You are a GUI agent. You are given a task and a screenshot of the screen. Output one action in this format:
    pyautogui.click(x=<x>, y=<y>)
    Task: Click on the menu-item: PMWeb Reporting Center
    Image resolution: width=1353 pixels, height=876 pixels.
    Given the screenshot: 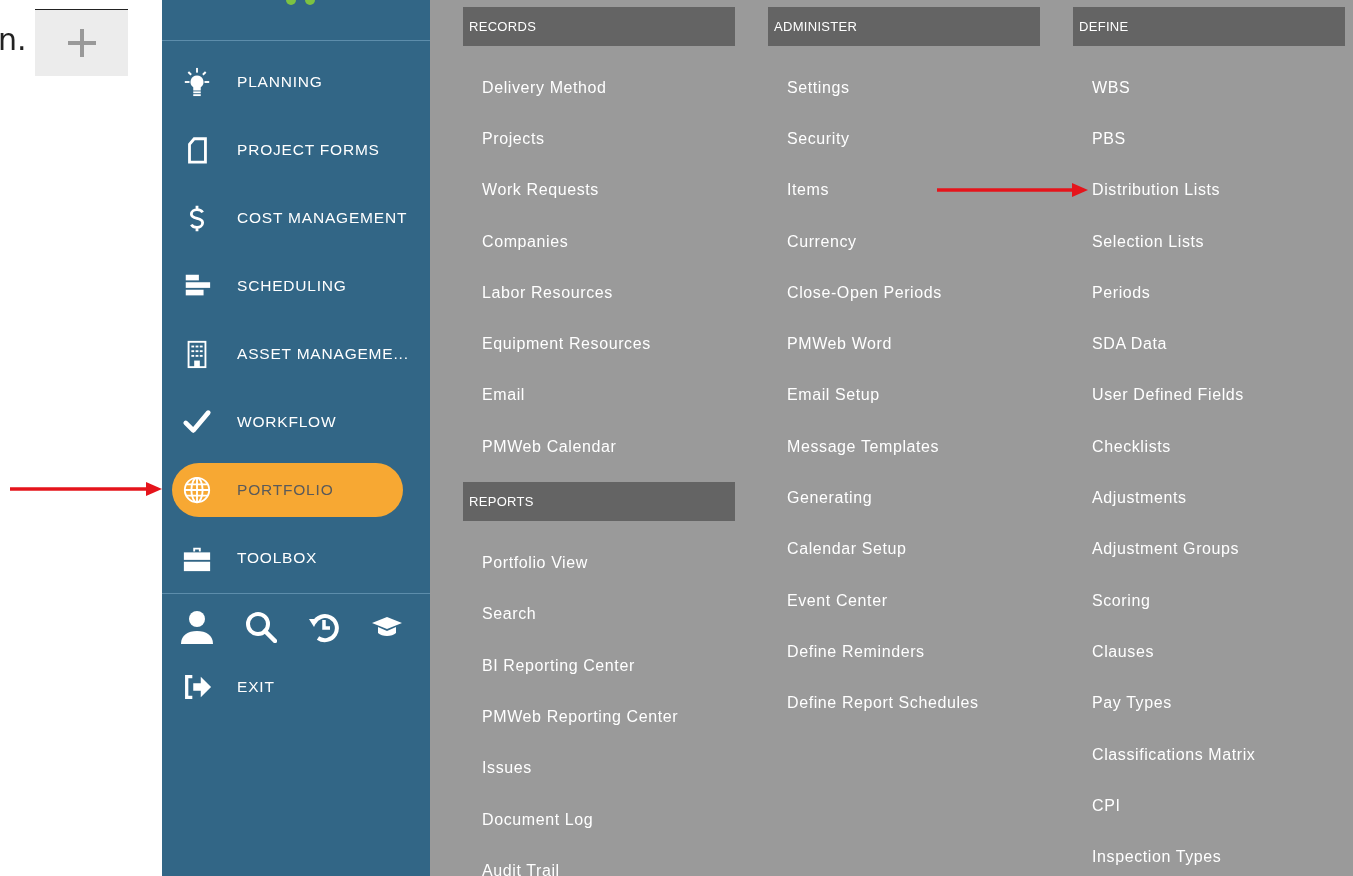 What is the action you would take?
    pyautogui.click(x=580, y=716)
    